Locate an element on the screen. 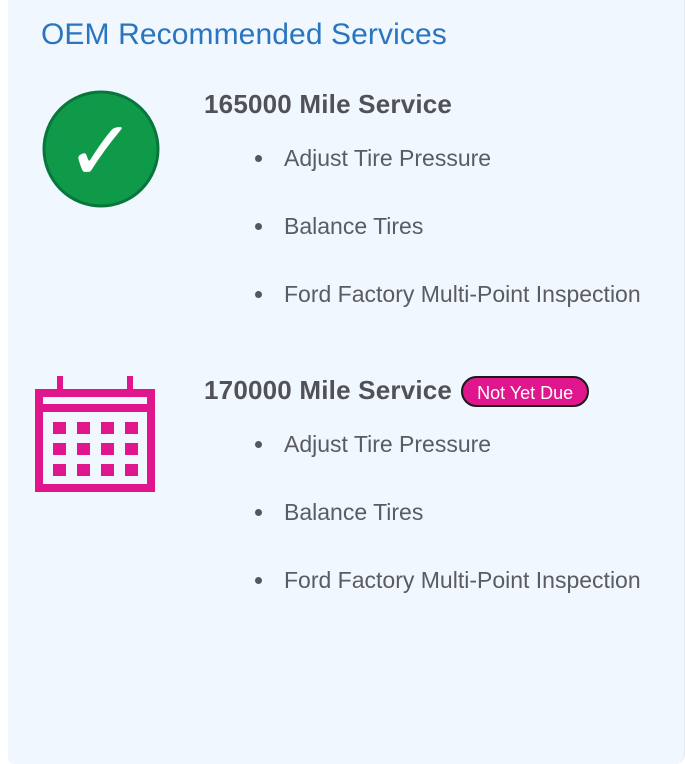 Image resolution: width=685 pixels, height=764 pixels. check-circle-icon: ✓ is located at coordinates (101, 149).